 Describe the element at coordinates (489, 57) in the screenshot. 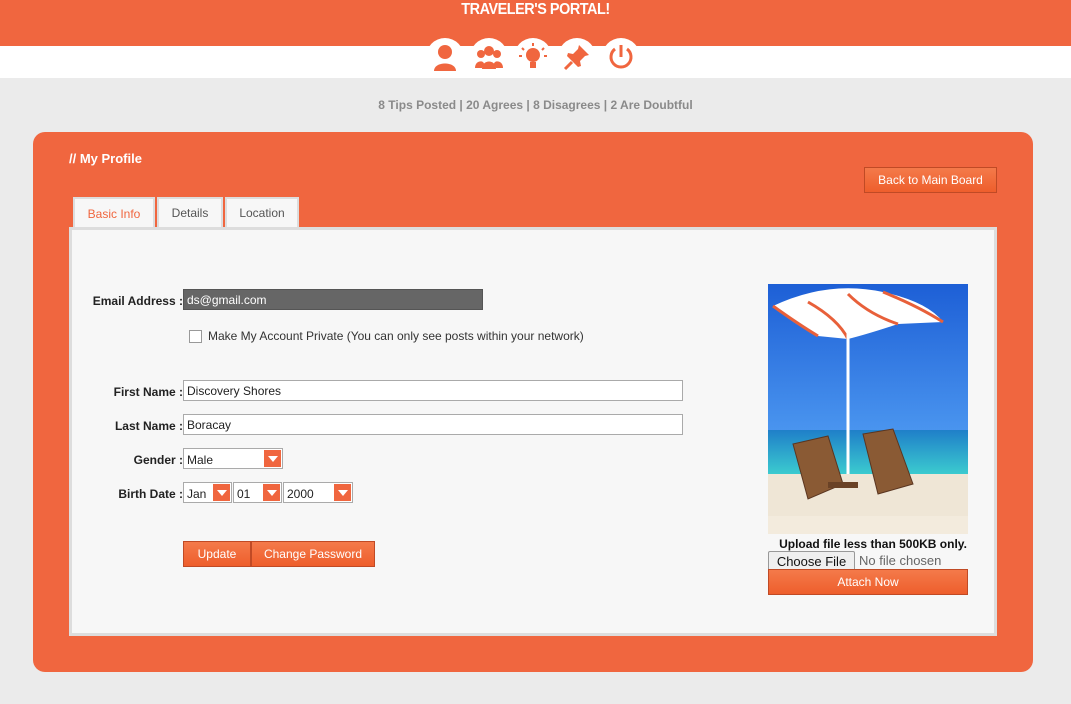

I see `group-icon` at that location.